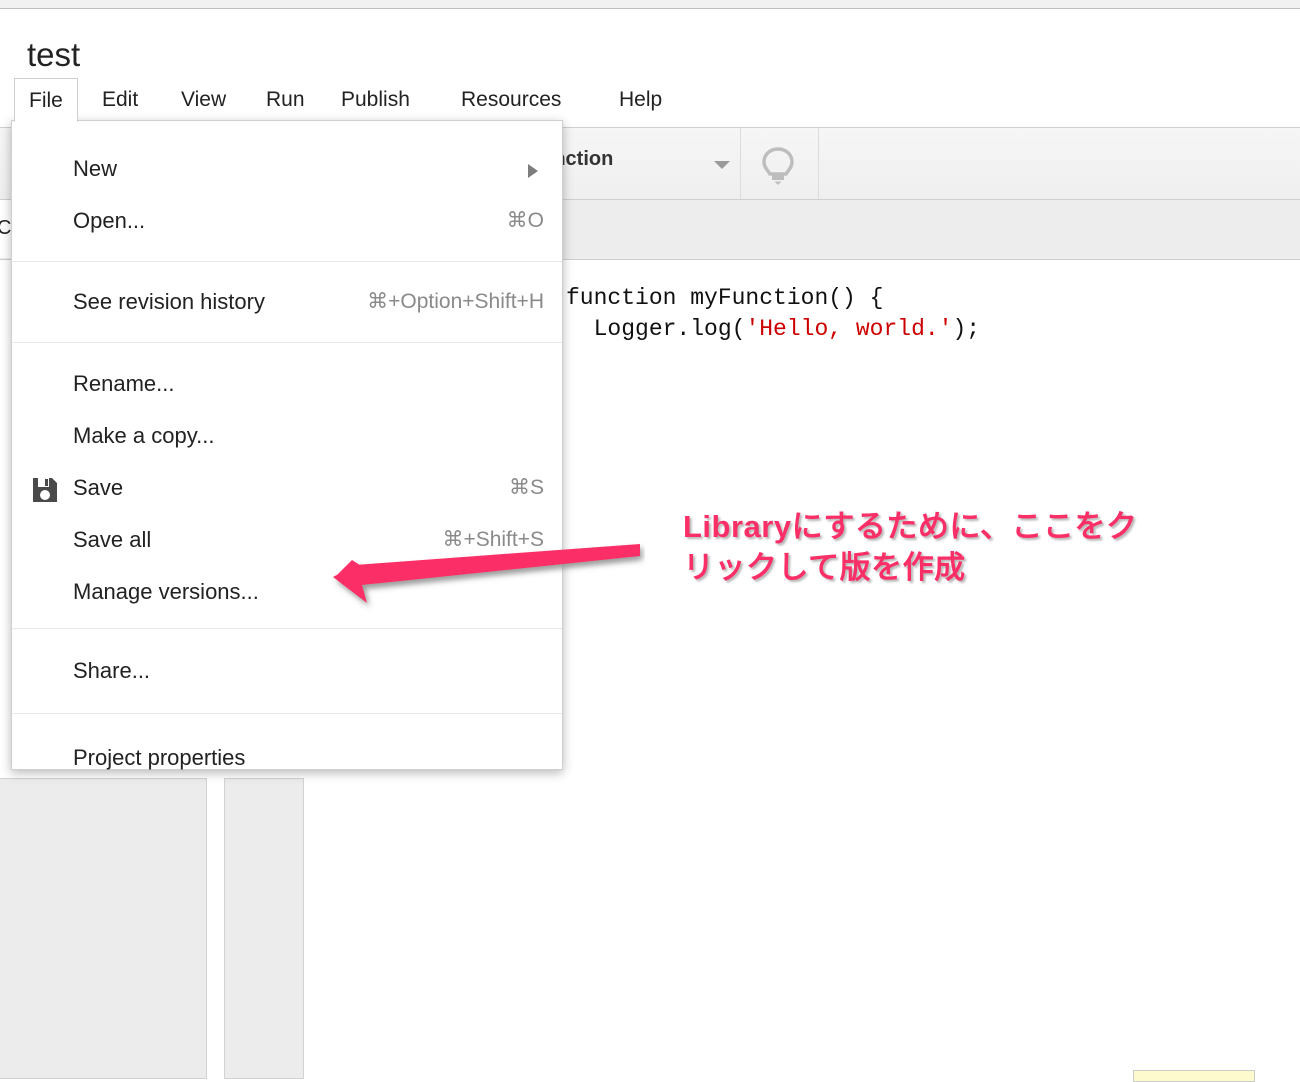 Image resolution: width=1300 pixels, height=1082 pixels. What do you see at coordinates (103, 928) in the screenshot?
I see `bottom-left-panel` at bounding box center [103, 928].